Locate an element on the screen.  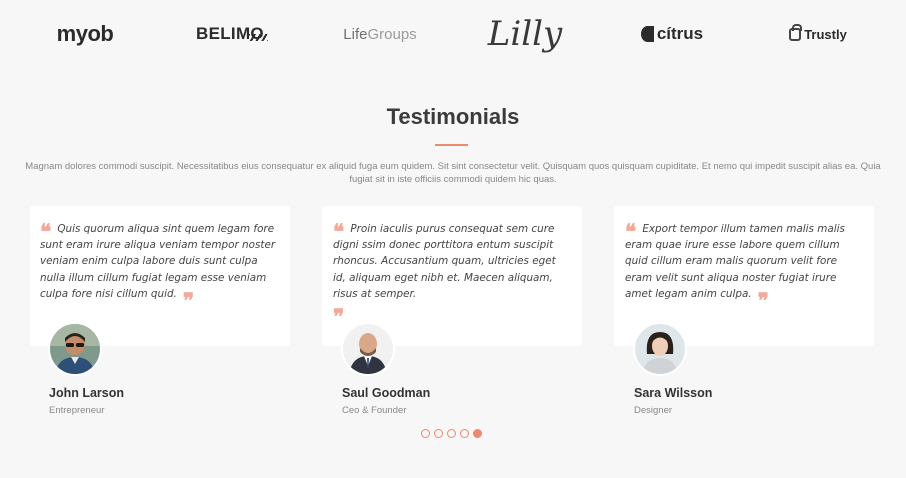
citrus-logo: cítrus is located at coordinates (672, 34).